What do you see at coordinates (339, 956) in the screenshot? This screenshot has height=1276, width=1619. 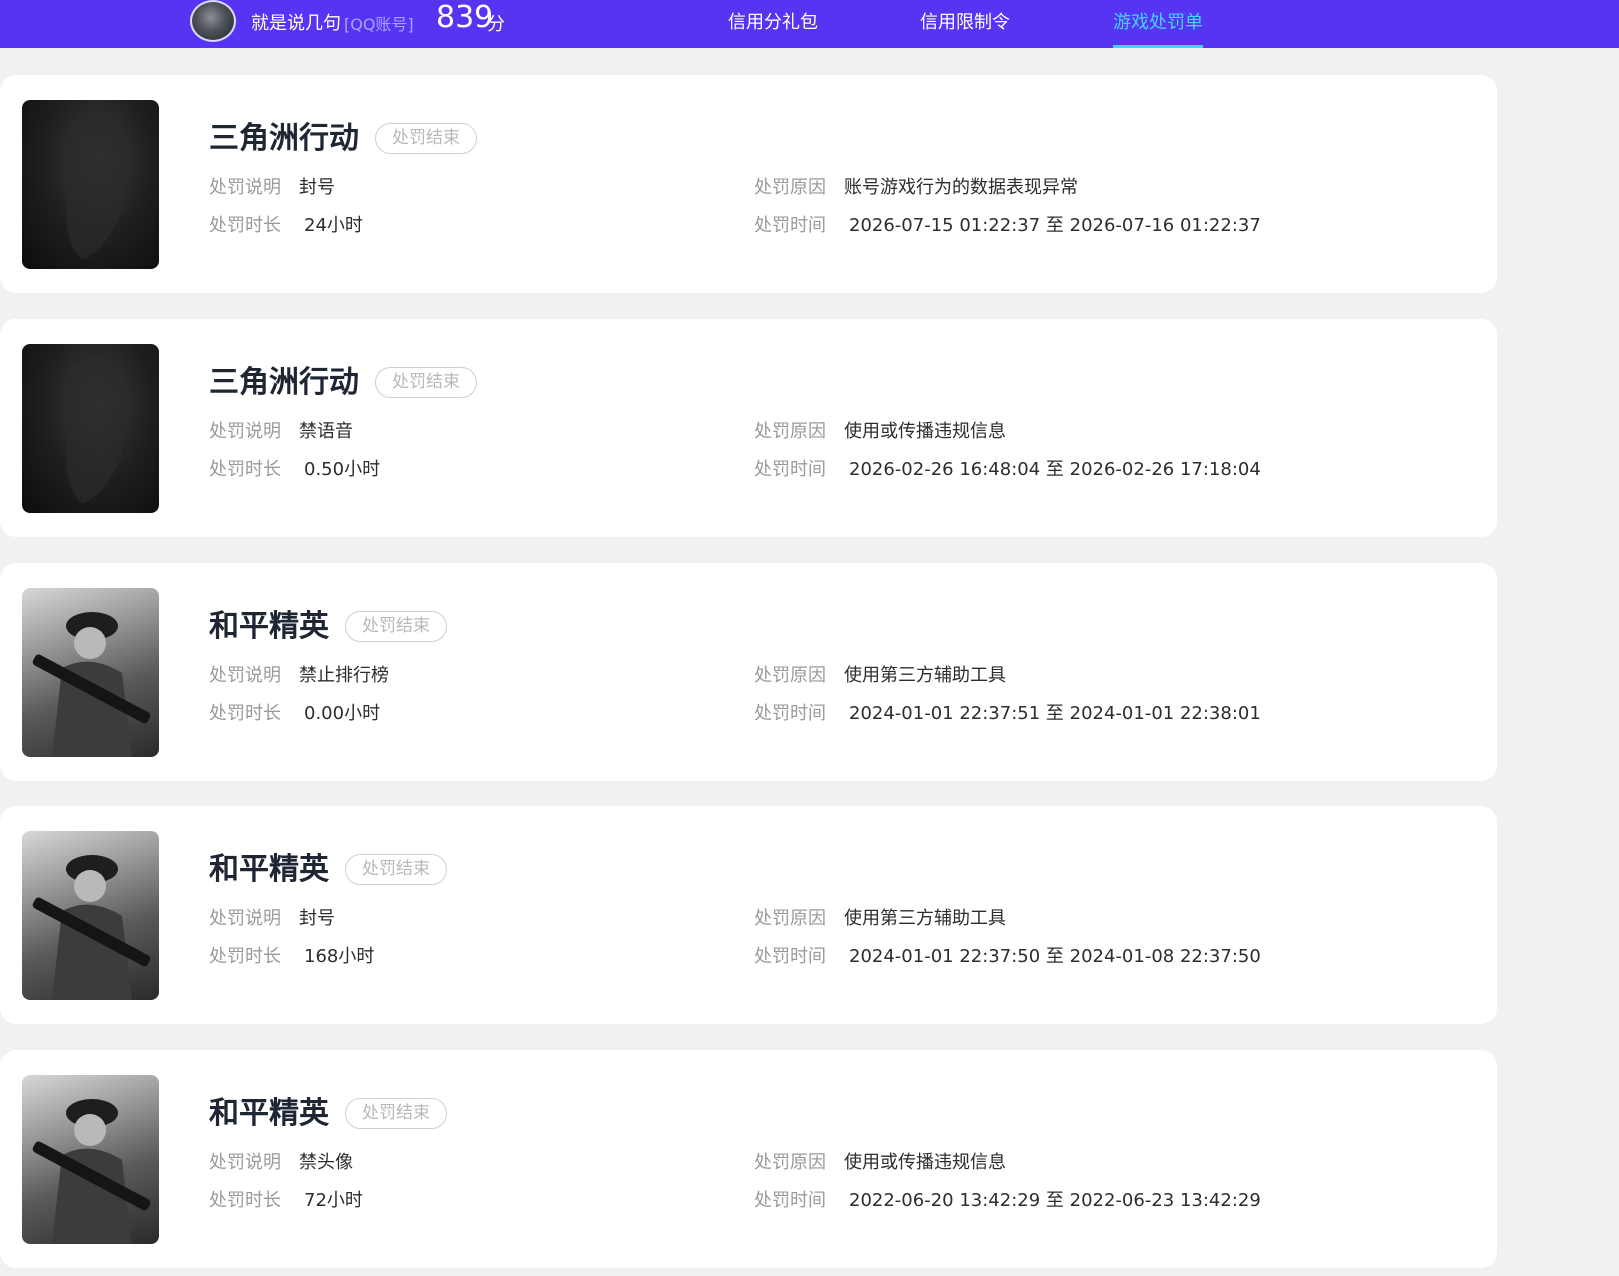 I see `duration-value: 168小时` at bounding box center [339, 956].